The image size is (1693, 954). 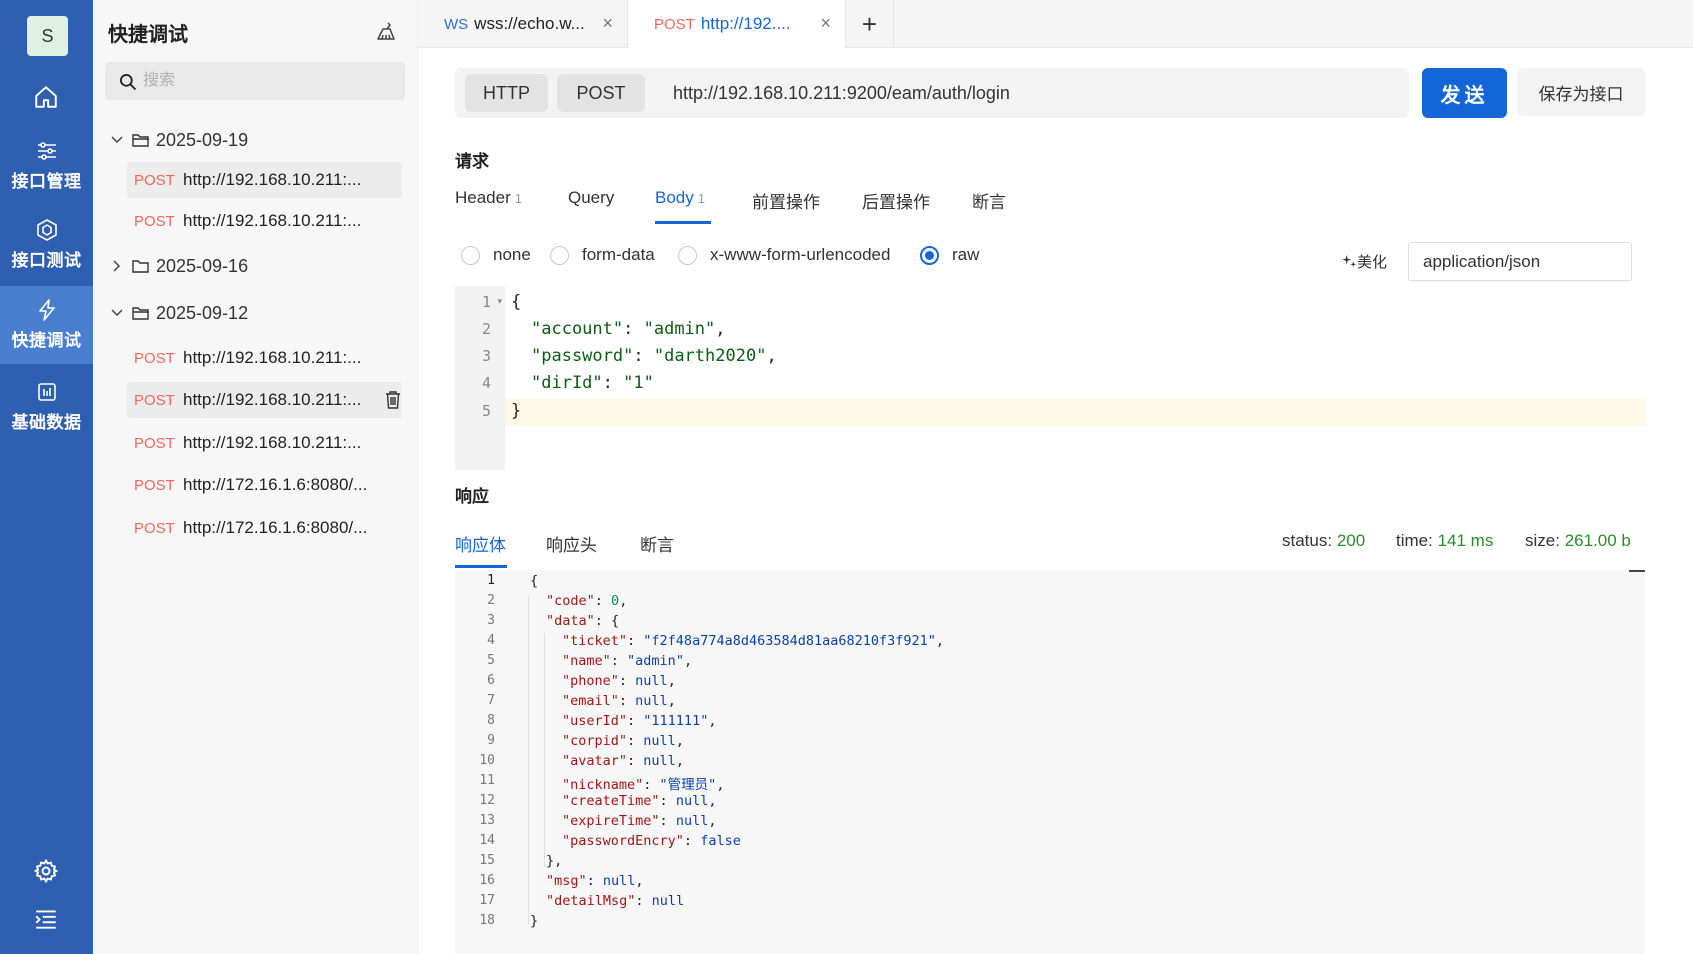 I want to click on rail-item-label: 基础数据, so click(x=46, y=422).